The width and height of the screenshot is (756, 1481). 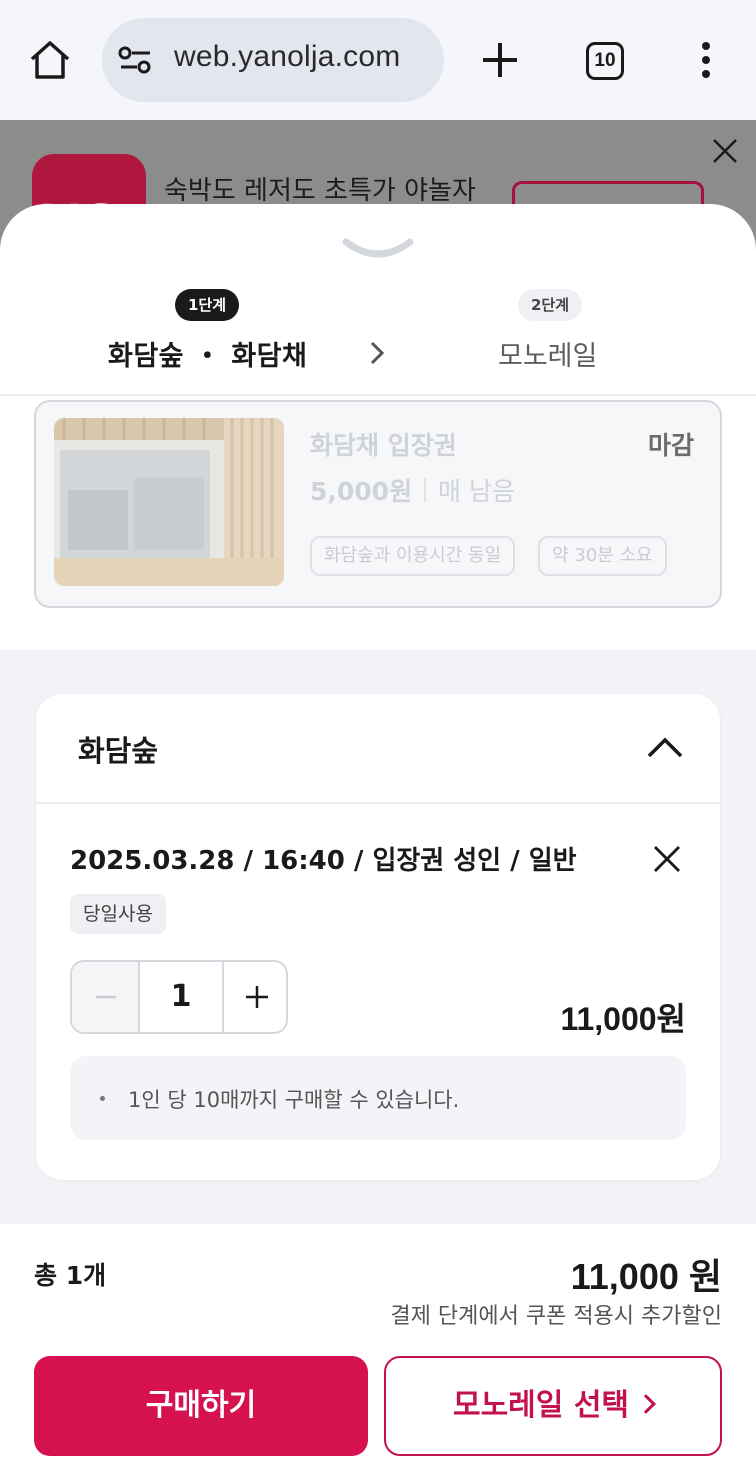 I want to click on step2-badge: 2단계, so click(x=550, y=305).